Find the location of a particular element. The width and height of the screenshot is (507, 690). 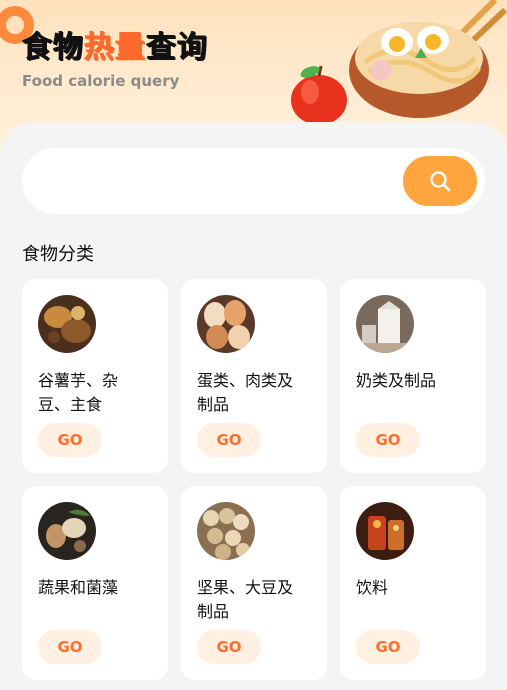

search-button is located at coordinates (440, 181).